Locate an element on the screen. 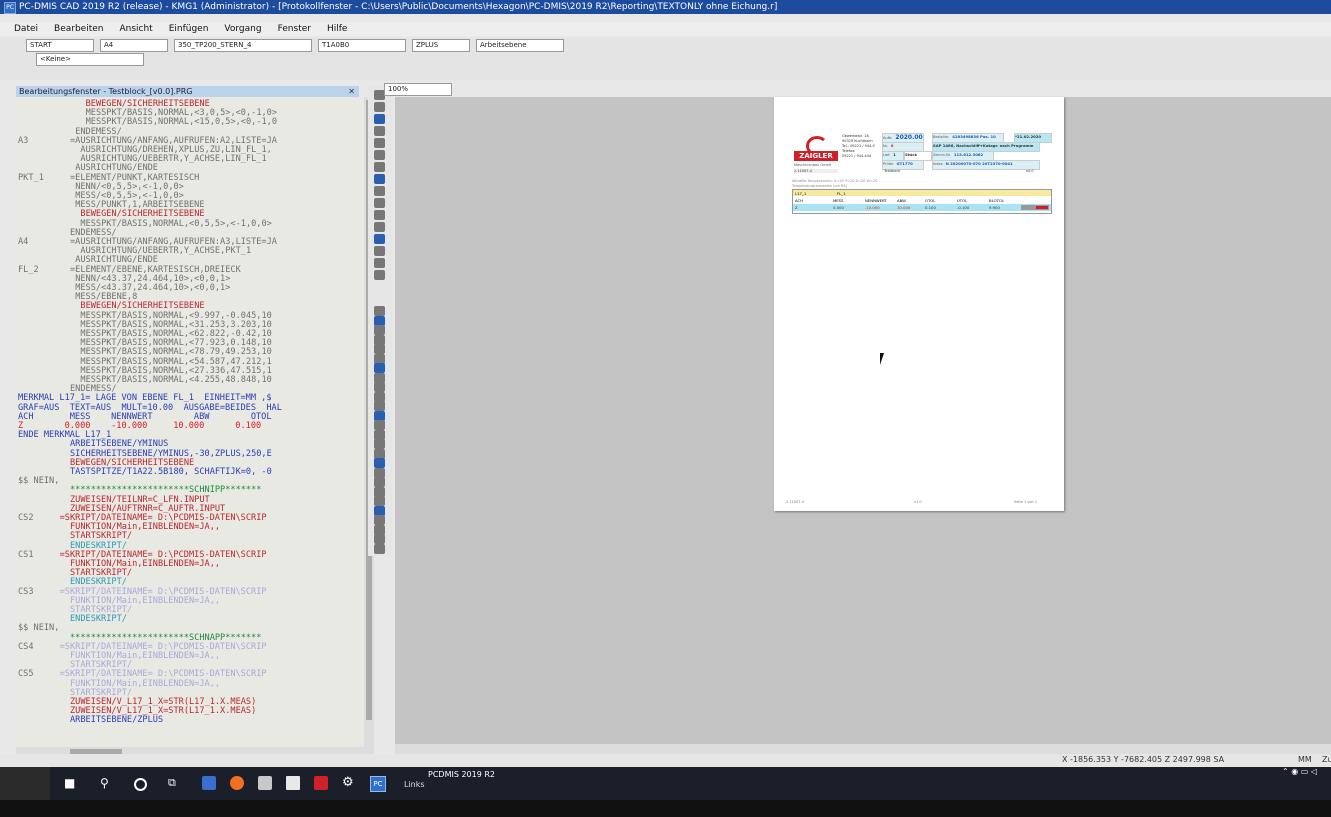 The image size is (1331, 817). cortana-icon is located at coordinates (140, 784).